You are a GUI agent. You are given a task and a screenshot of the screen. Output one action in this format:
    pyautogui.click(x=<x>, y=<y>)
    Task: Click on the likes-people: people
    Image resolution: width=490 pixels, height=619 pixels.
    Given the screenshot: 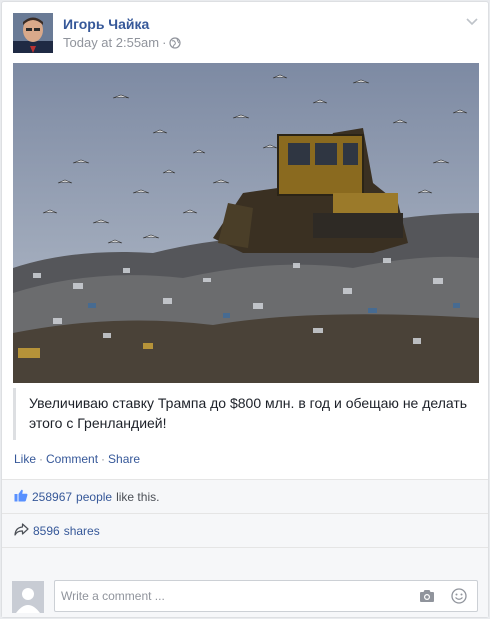 What is the action you would take?
    pyautogui.click(x=94, y=497)
    